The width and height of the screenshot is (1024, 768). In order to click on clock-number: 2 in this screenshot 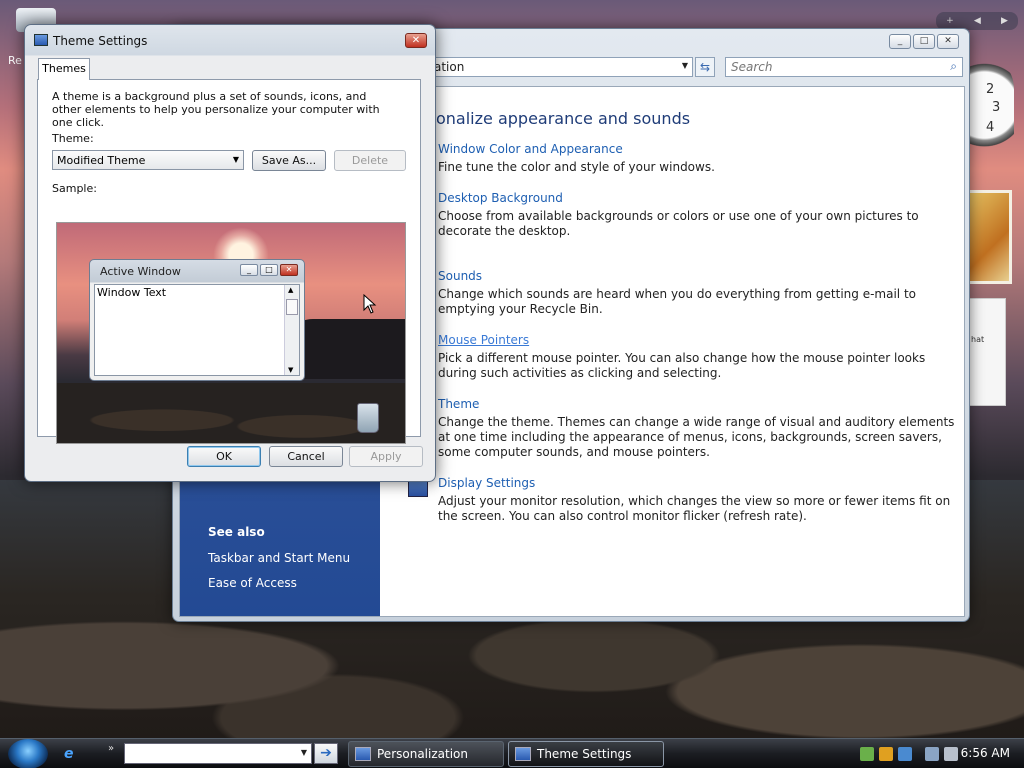, I will do `click(990, 89)`.